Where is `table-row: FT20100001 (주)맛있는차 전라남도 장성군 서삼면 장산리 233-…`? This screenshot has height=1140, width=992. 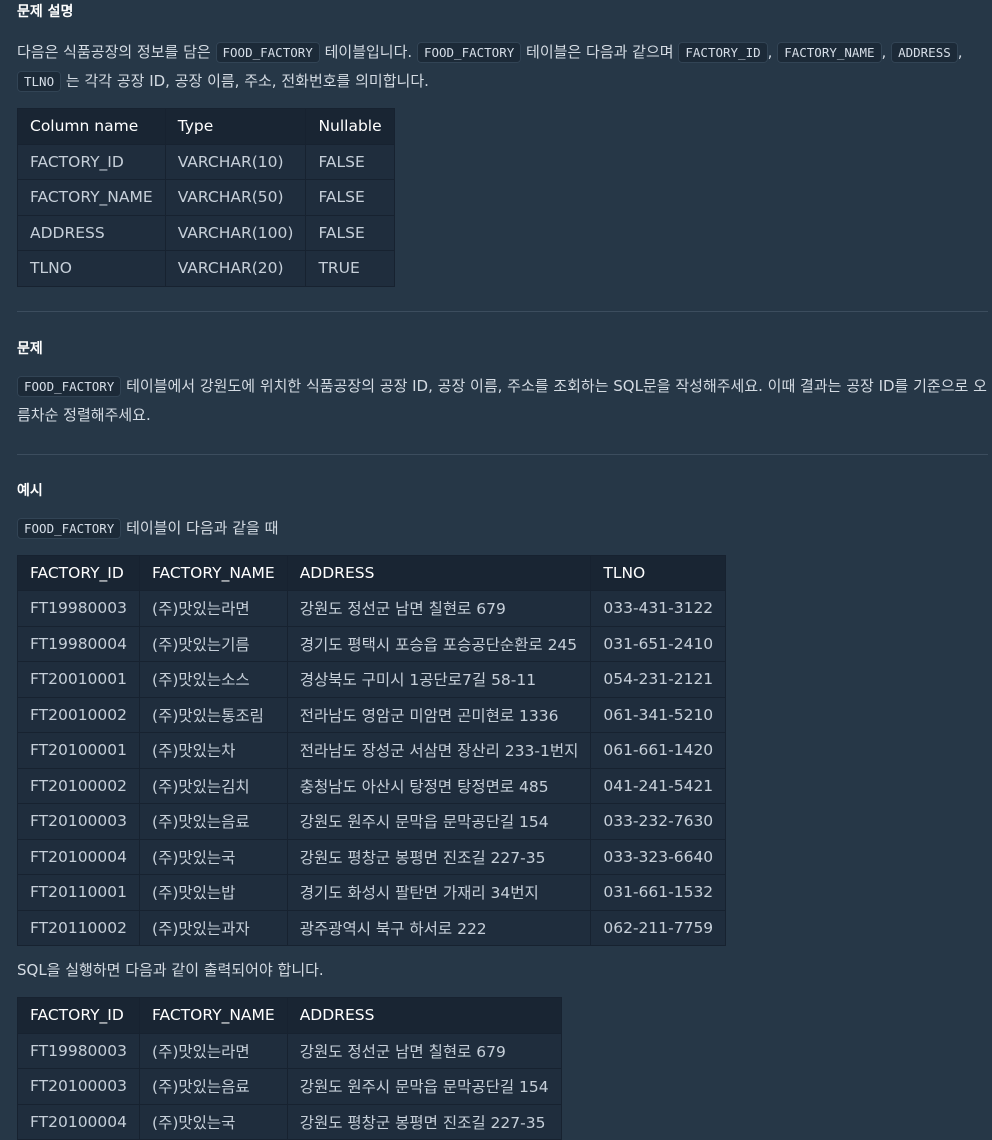
table-row: FT20100001 (주)맛있는차 전라남도 장성군 서삼면 장산리 233-… is located at coordinates (371, 750).